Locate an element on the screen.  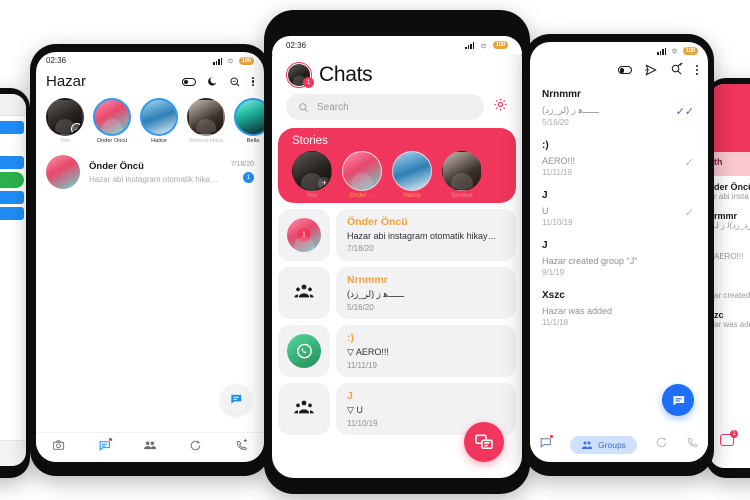
story-item: Semnur is located at coordinates (462, 175).